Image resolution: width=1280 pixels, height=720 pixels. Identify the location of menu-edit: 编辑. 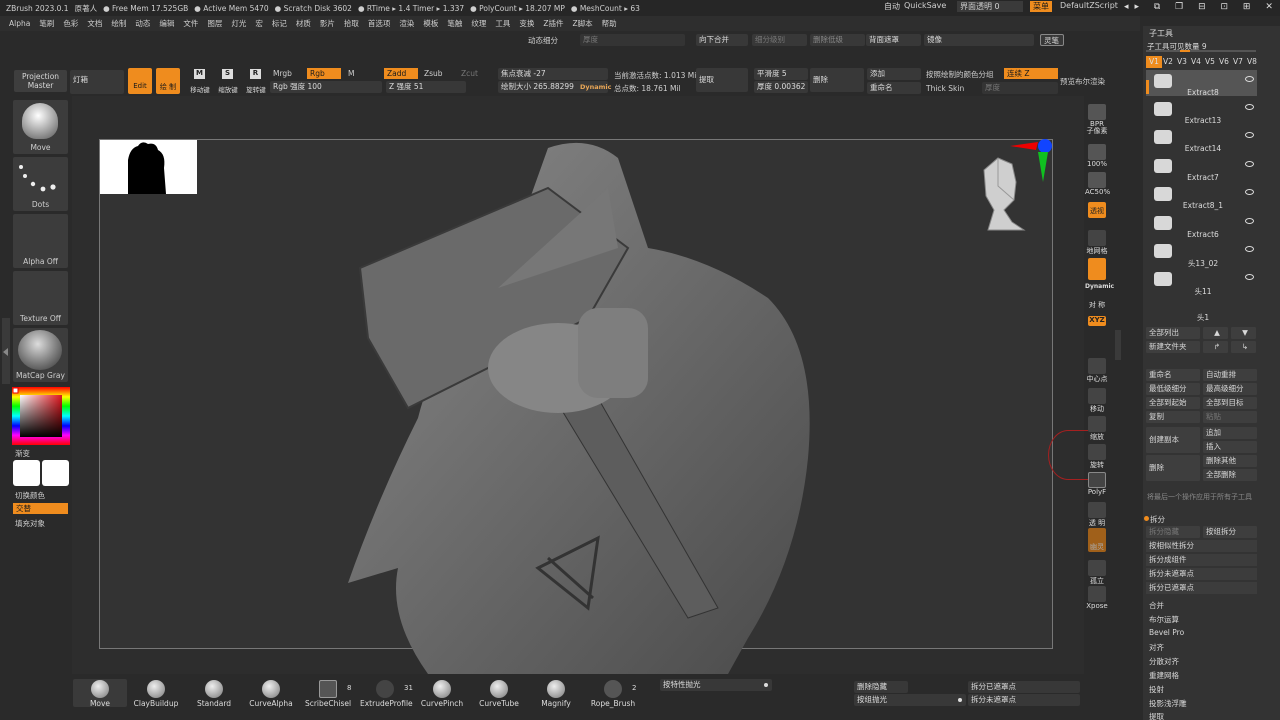
(166, 23).